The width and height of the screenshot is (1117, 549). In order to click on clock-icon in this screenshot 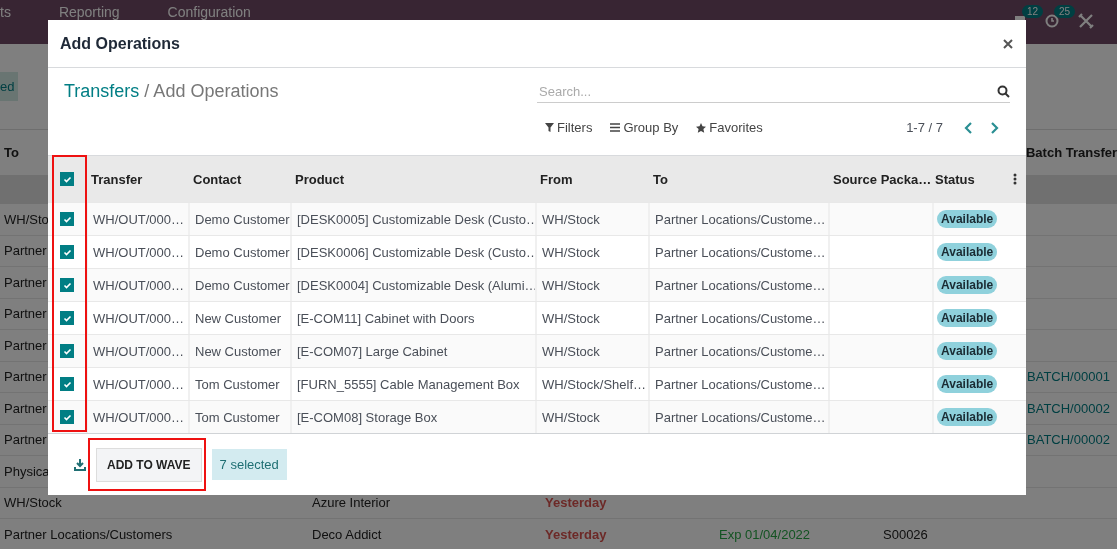, I will do `click(1052, 21)`.